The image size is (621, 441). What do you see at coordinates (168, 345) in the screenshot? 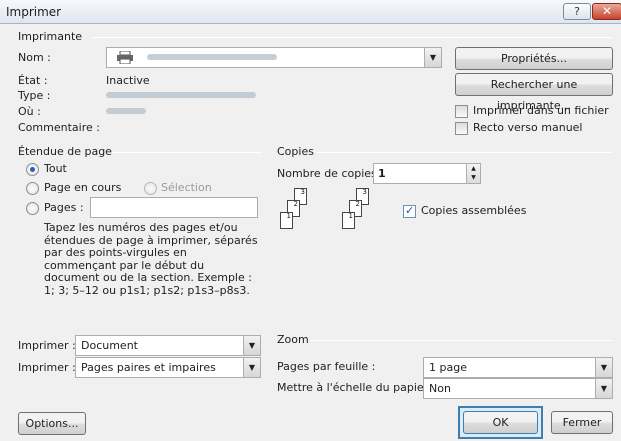
I see `print-what-select: Document ▼` at bounding box center [168, 345].